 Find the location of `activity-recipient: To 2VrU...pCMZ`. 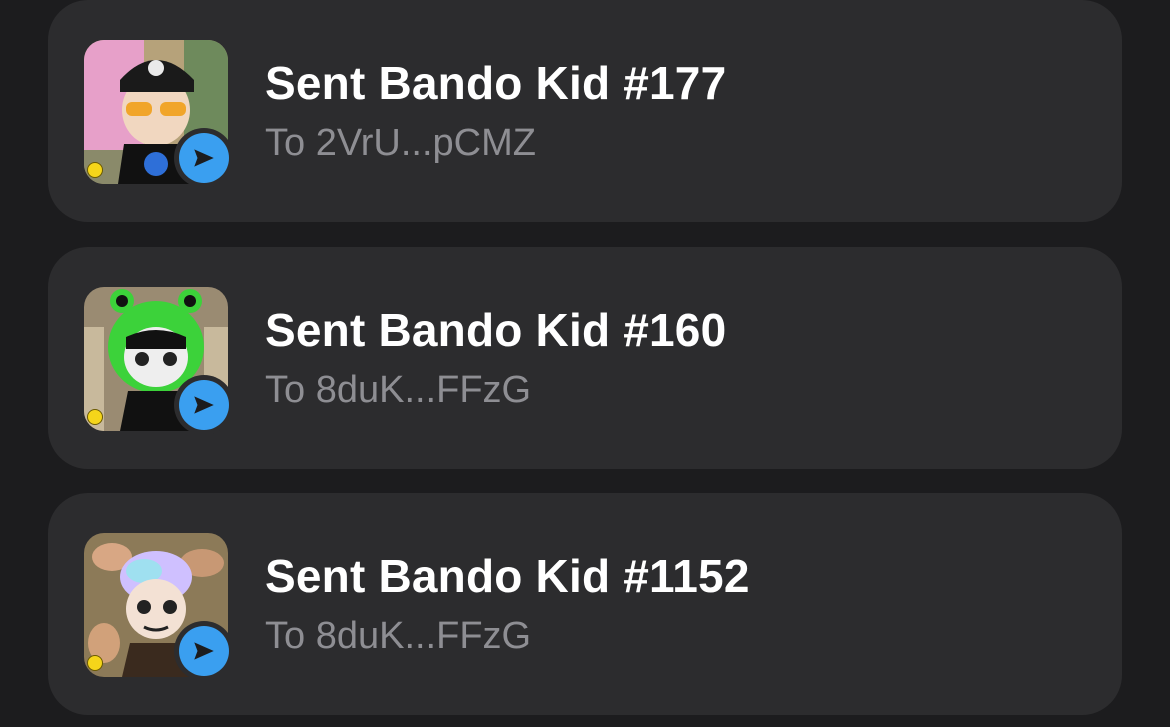

activity-recipient: To 2VrU...pCMZ is located at coordinates (400, 143).